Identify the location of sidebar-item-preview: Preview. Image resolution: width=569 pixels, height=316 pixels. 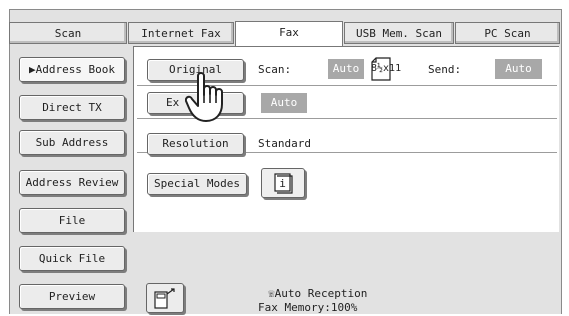
(72, 296).